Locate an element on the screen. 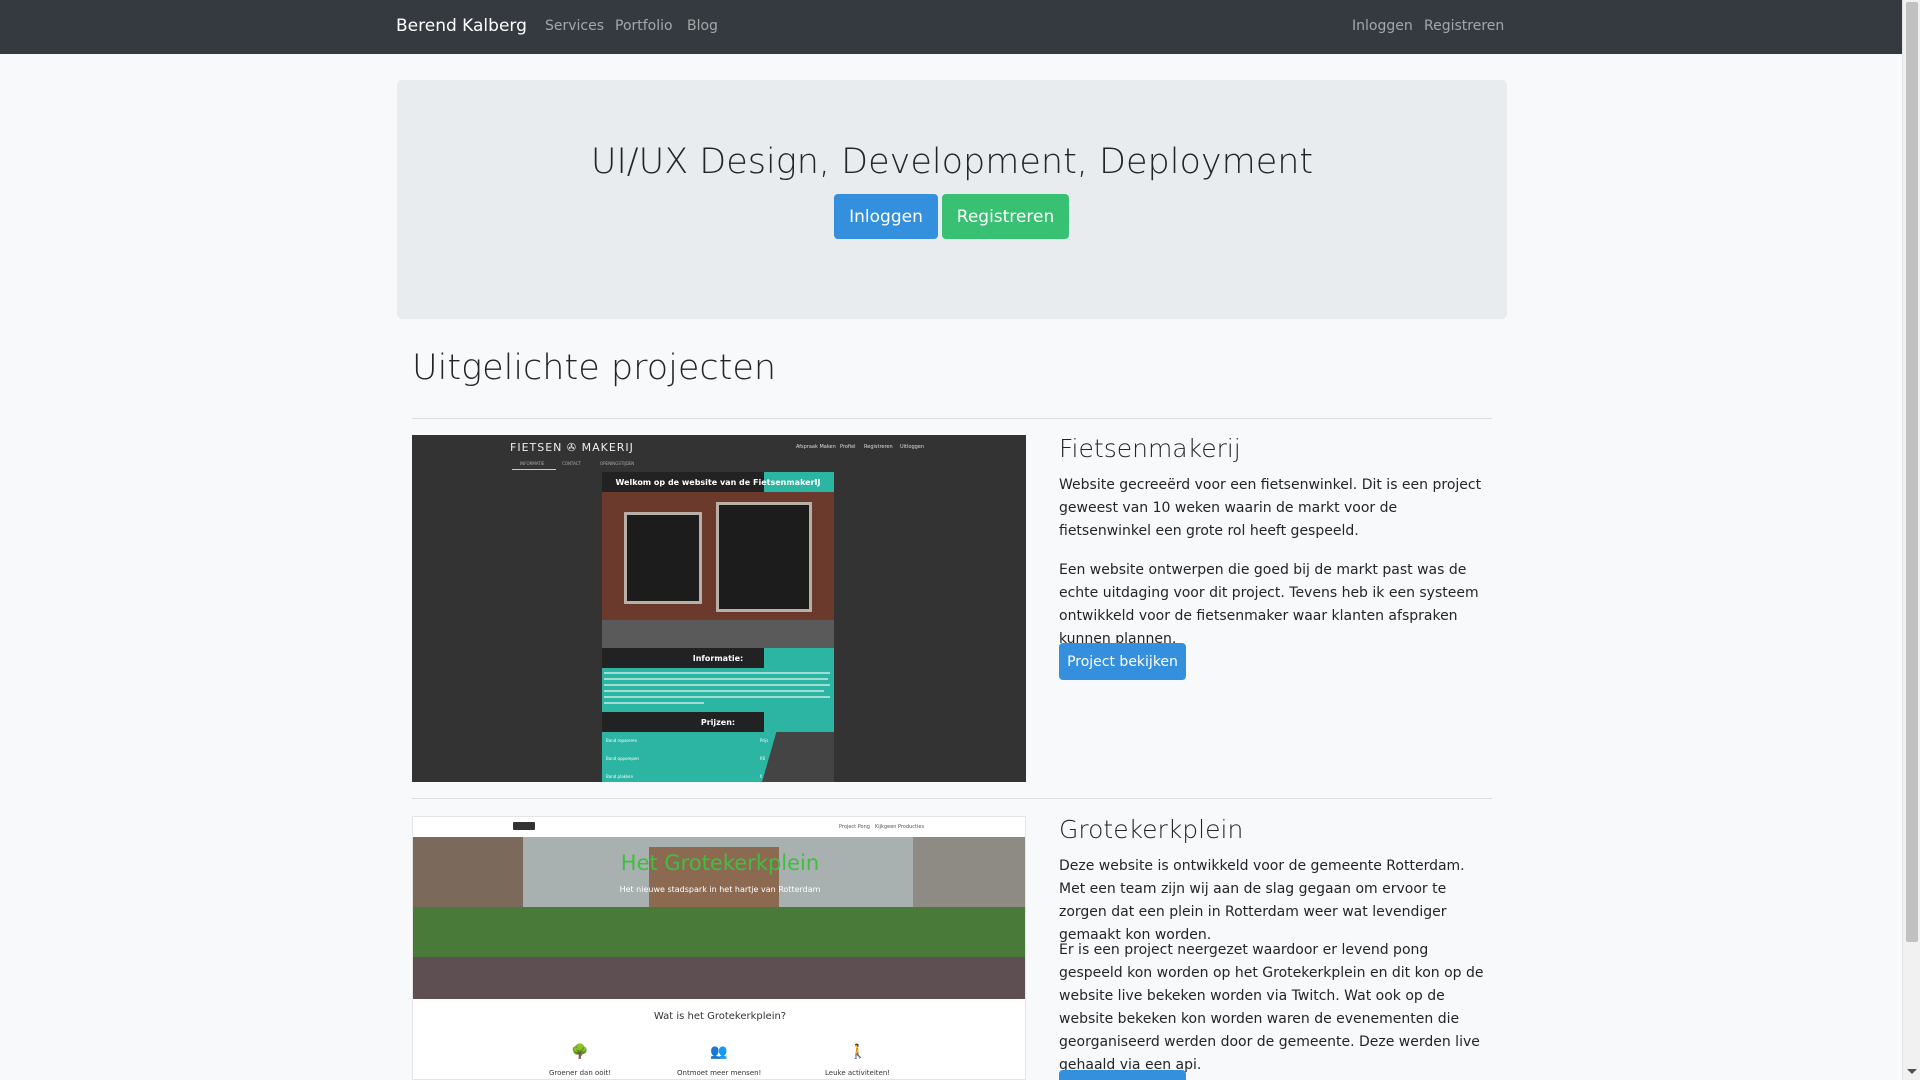  screenshot-info-bar: Informatie: is located at coordinates (718, 658).